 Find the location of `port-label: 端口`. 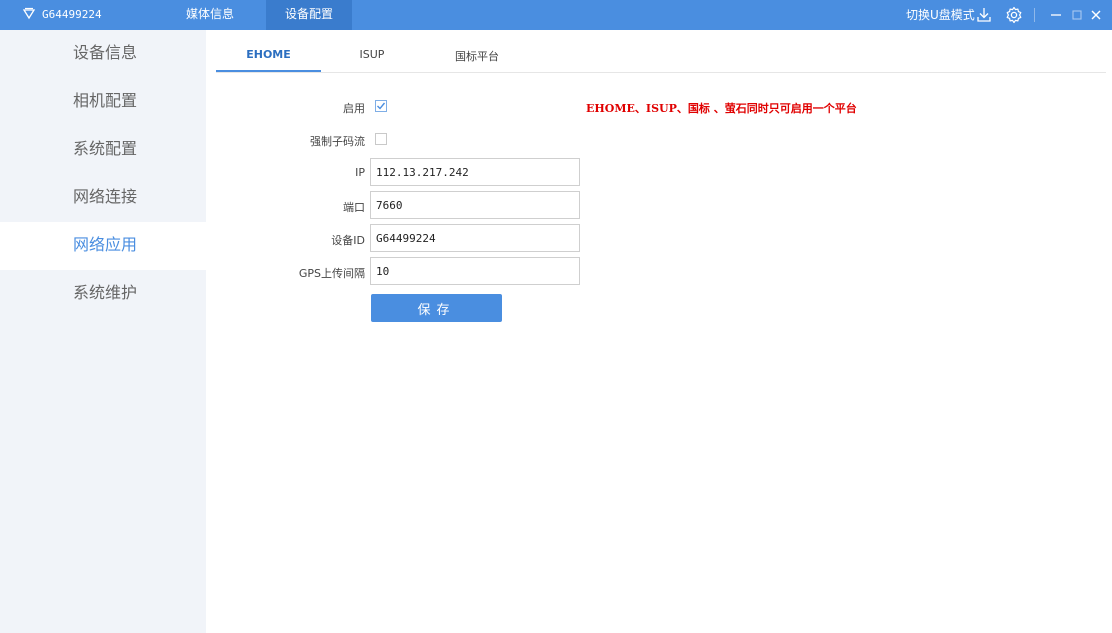

port-label: 端口 is located at coordinates (354, 207).